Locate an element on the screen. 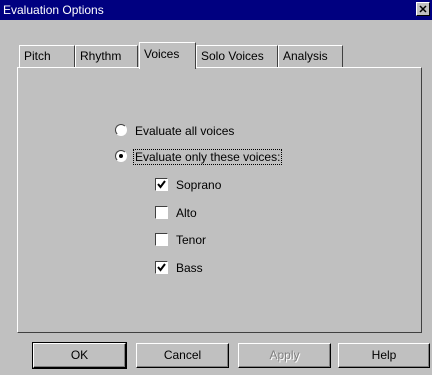 This screenshot has height=375, width=432. tenor-label: Tenor is located at coordinates (191, 240).